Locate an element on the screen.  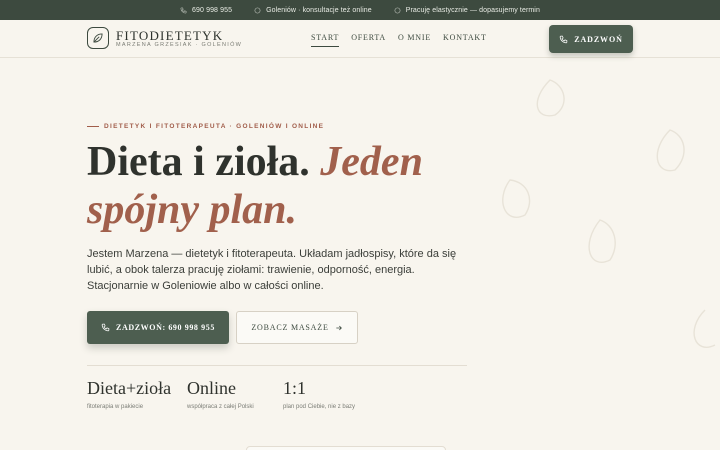
stat-diet-herbs: Dieta+zioła fitoterapia w pakiecie is located at coordinates (129, 394).